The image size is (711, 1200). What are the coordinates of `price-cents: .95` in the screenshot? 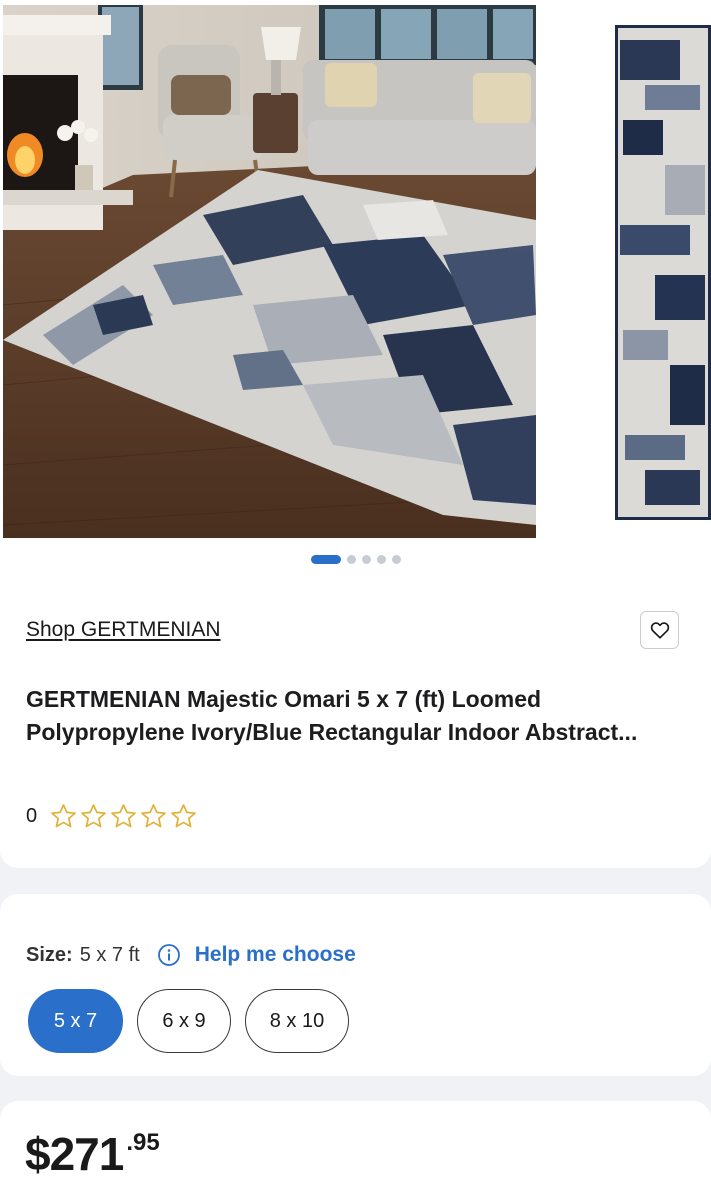 It's located at (143, 1142).